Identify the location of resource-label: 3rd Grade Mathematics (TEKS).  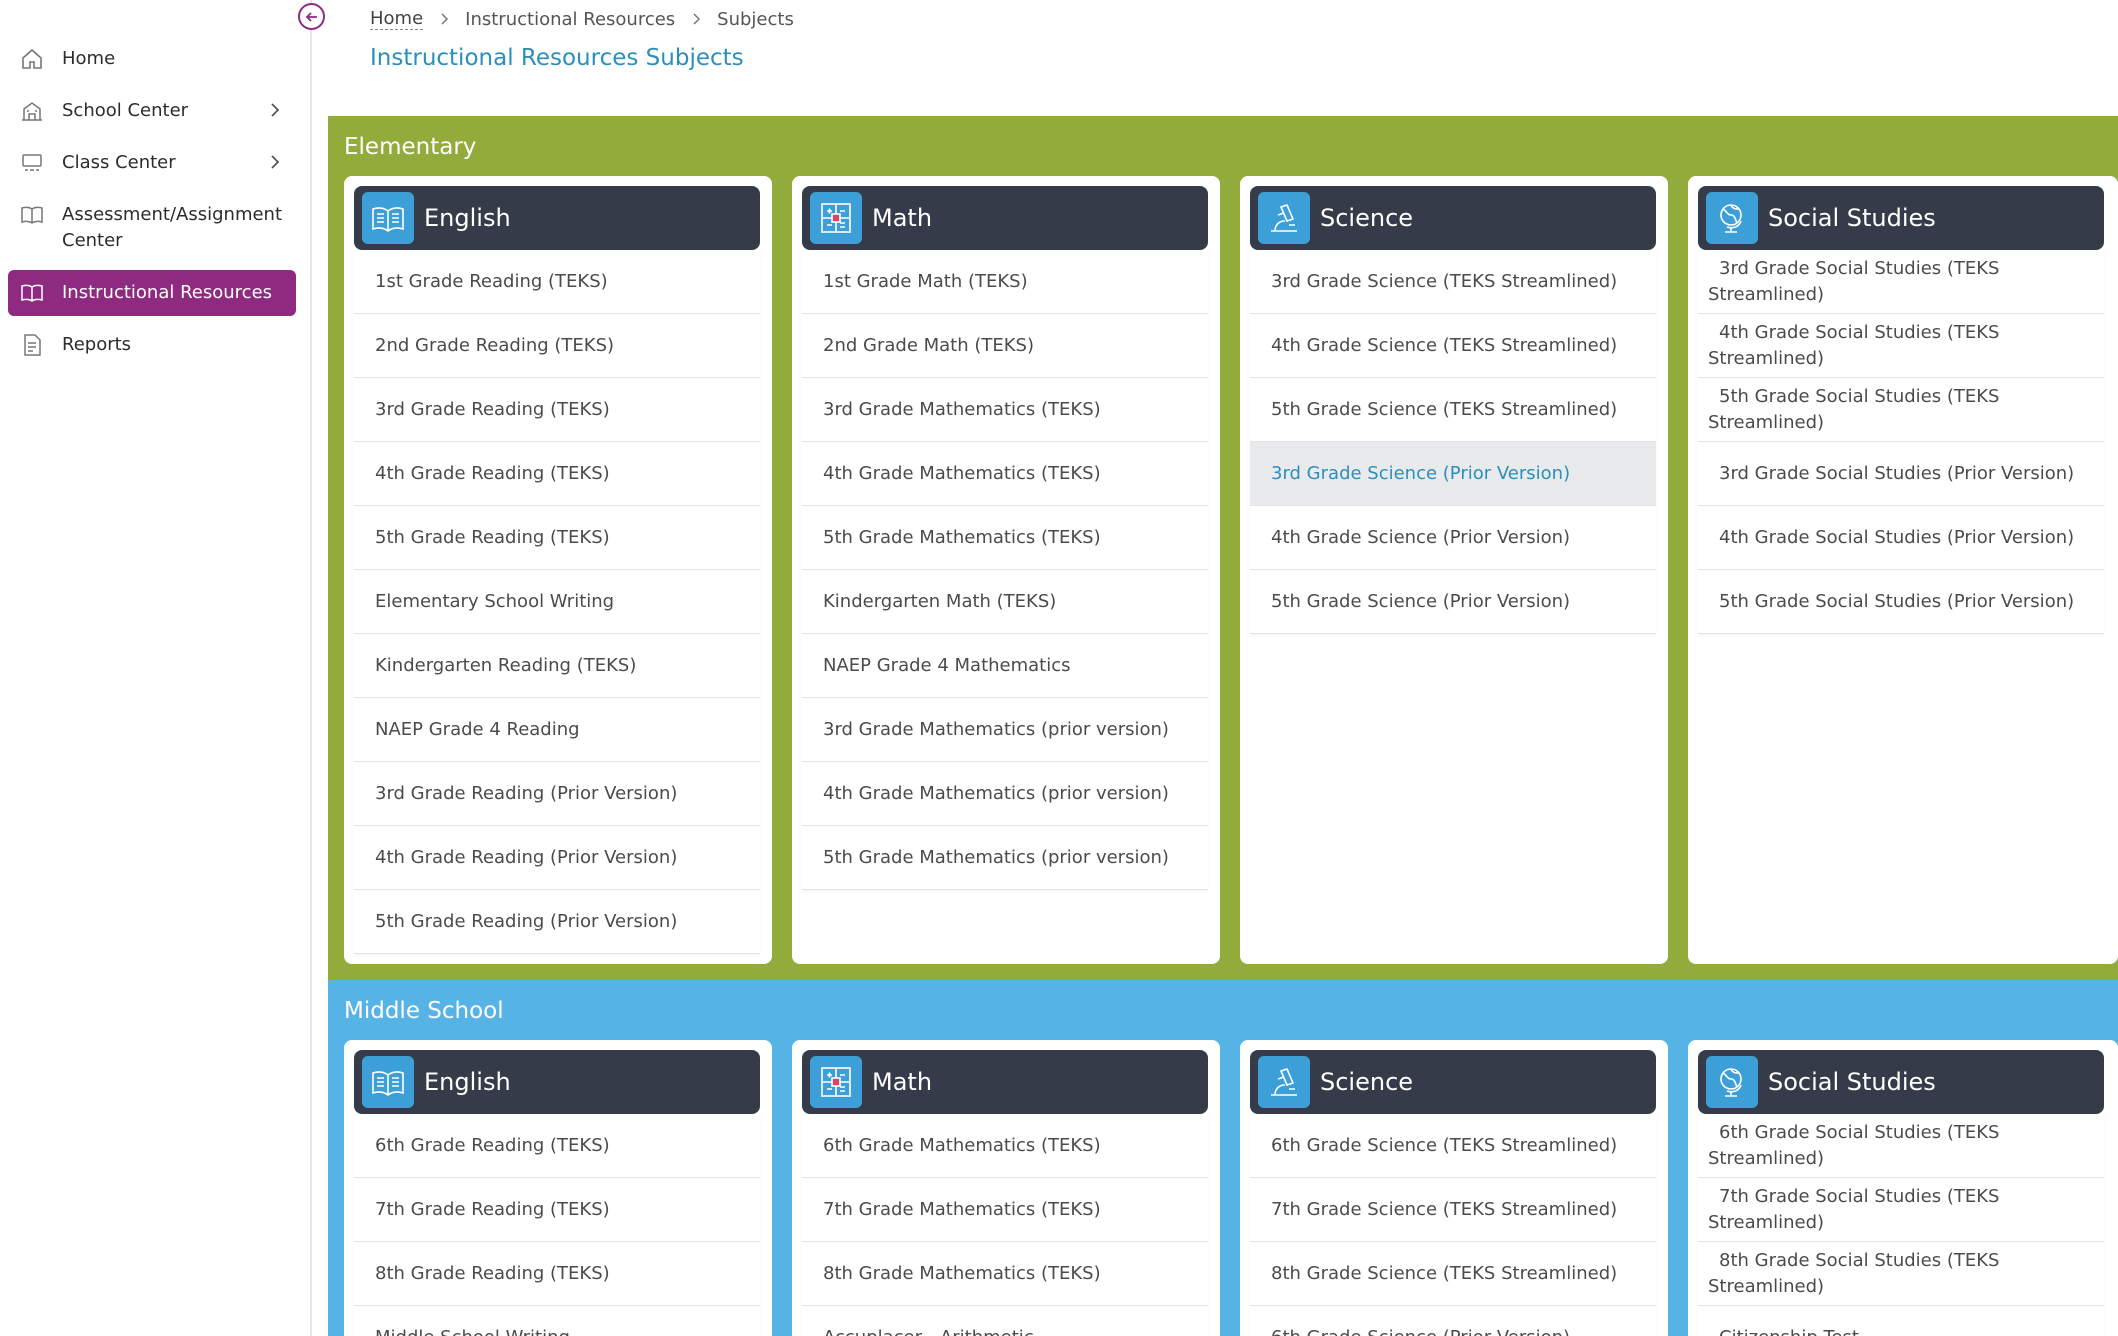
(962, 409).